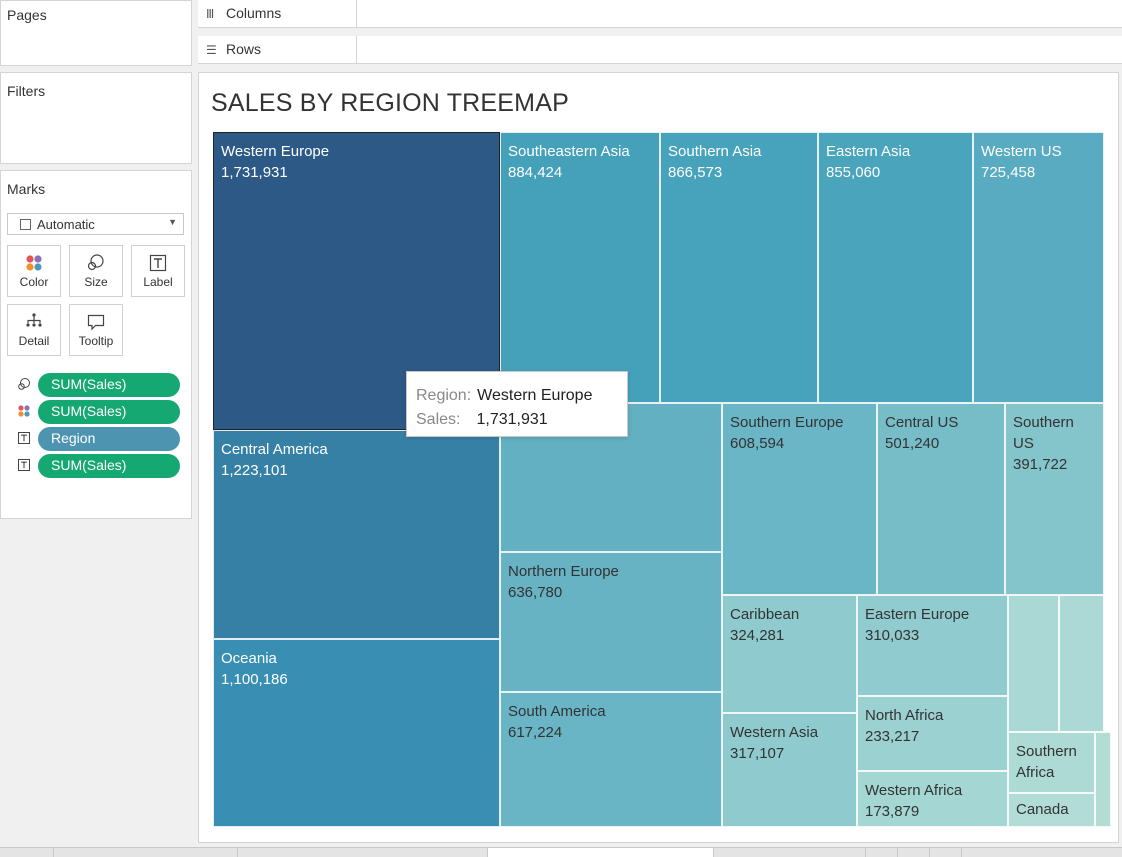 The image size is (1122, 857). Describe the element at coordinates (96, 33) in the screenshot. I see `pages-panel: Pages` at that location.